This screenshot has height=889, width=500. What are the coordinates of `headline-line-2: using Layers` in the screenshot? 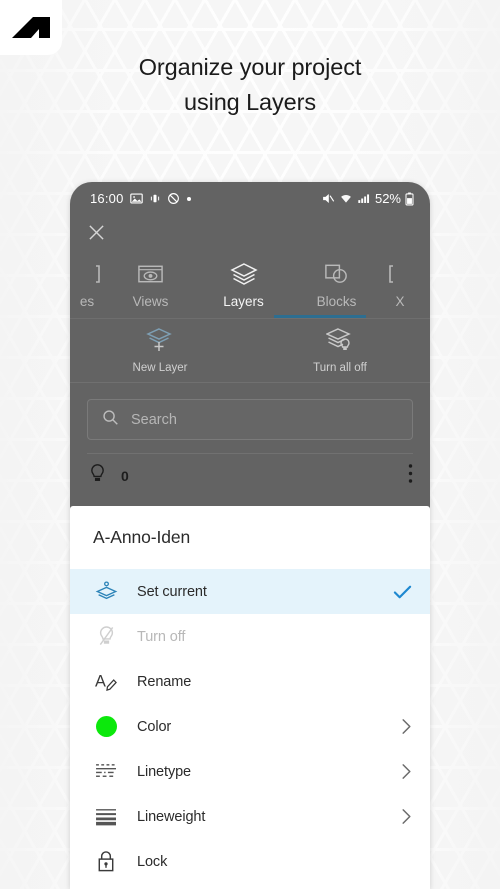 It's located at (250, 102).